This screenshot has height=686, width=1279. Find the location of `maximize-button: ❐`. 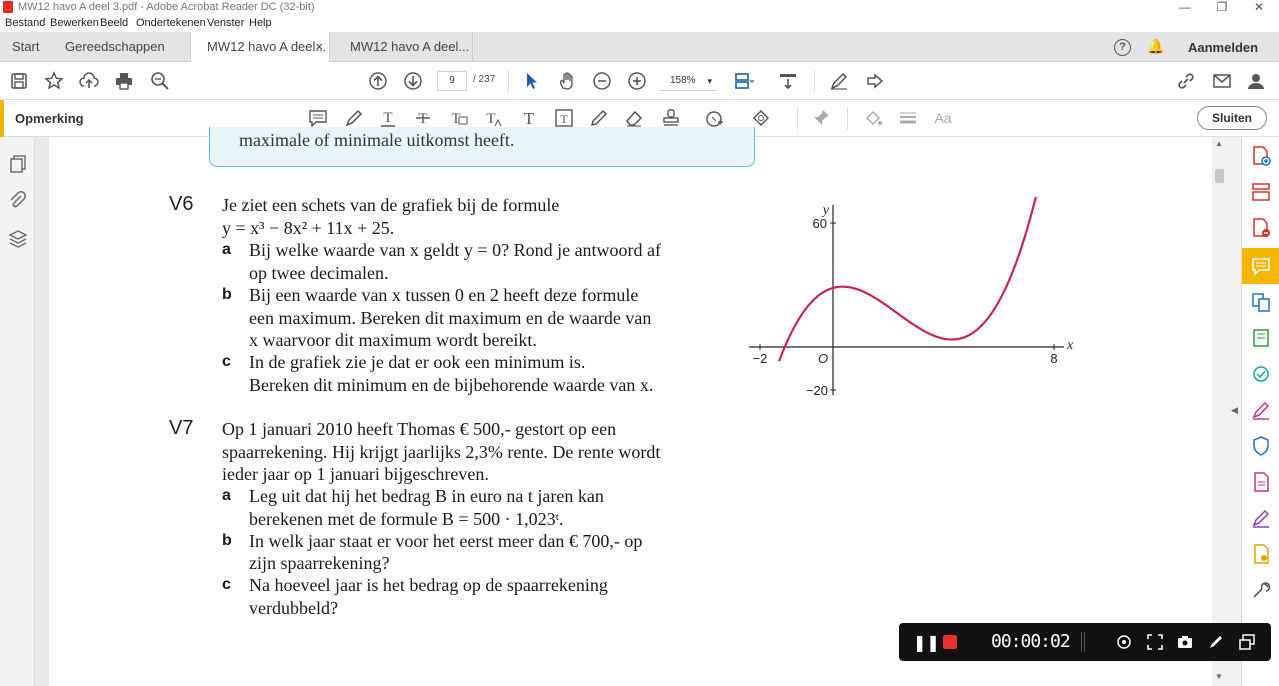

maximize-button: ❐ is located at coordinates (1222, 7).